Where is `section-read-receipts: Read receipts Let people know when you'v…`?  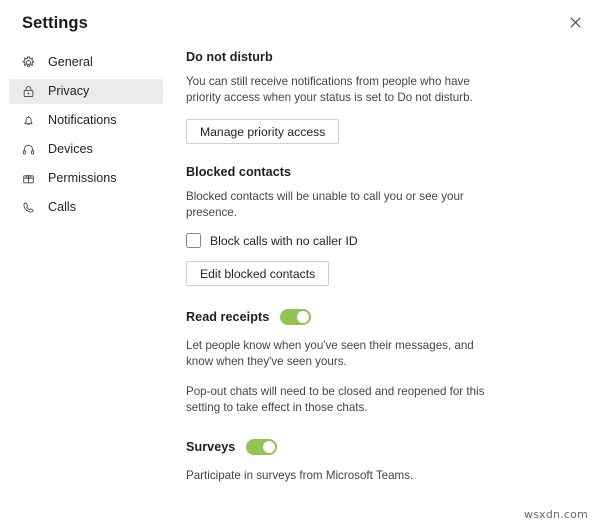 section-read-receipts: Read receipts Let people know when you'v… is located at coordinates (366, 362).